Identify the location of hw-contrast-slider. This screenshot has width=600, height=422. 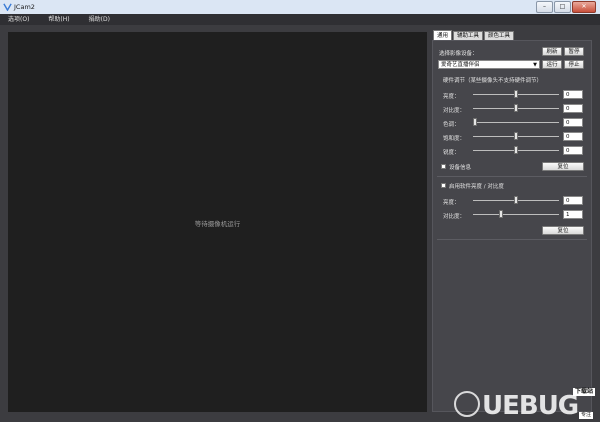
(516, 108).